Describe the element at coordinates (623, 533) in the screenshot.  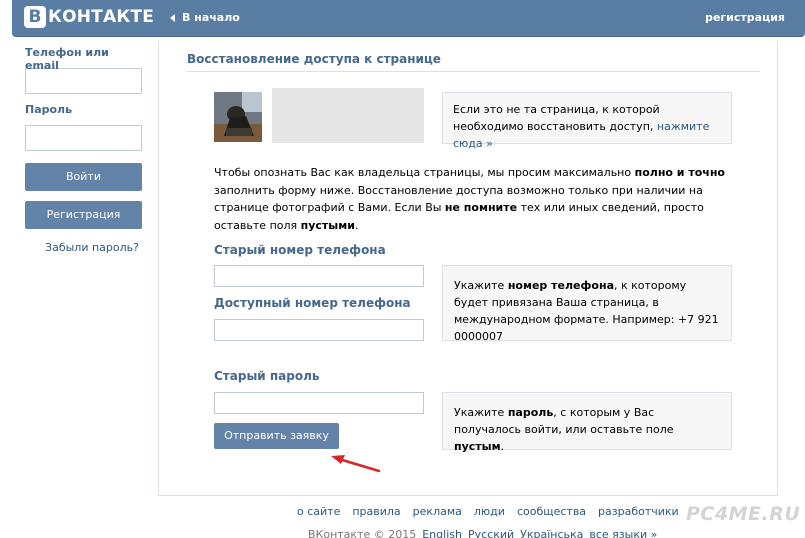
I see `lang-all: все языки »` at that location.